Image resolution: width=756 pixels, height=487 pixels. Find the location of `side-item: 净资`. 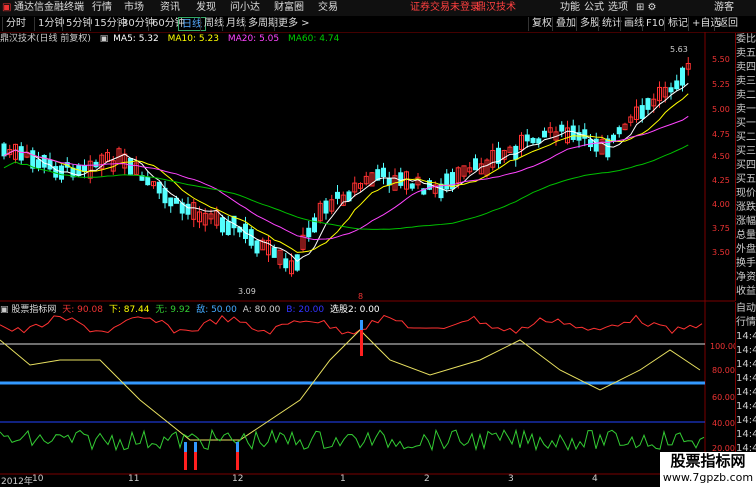

side-item: 净资 is located at coordinates (746, 278).